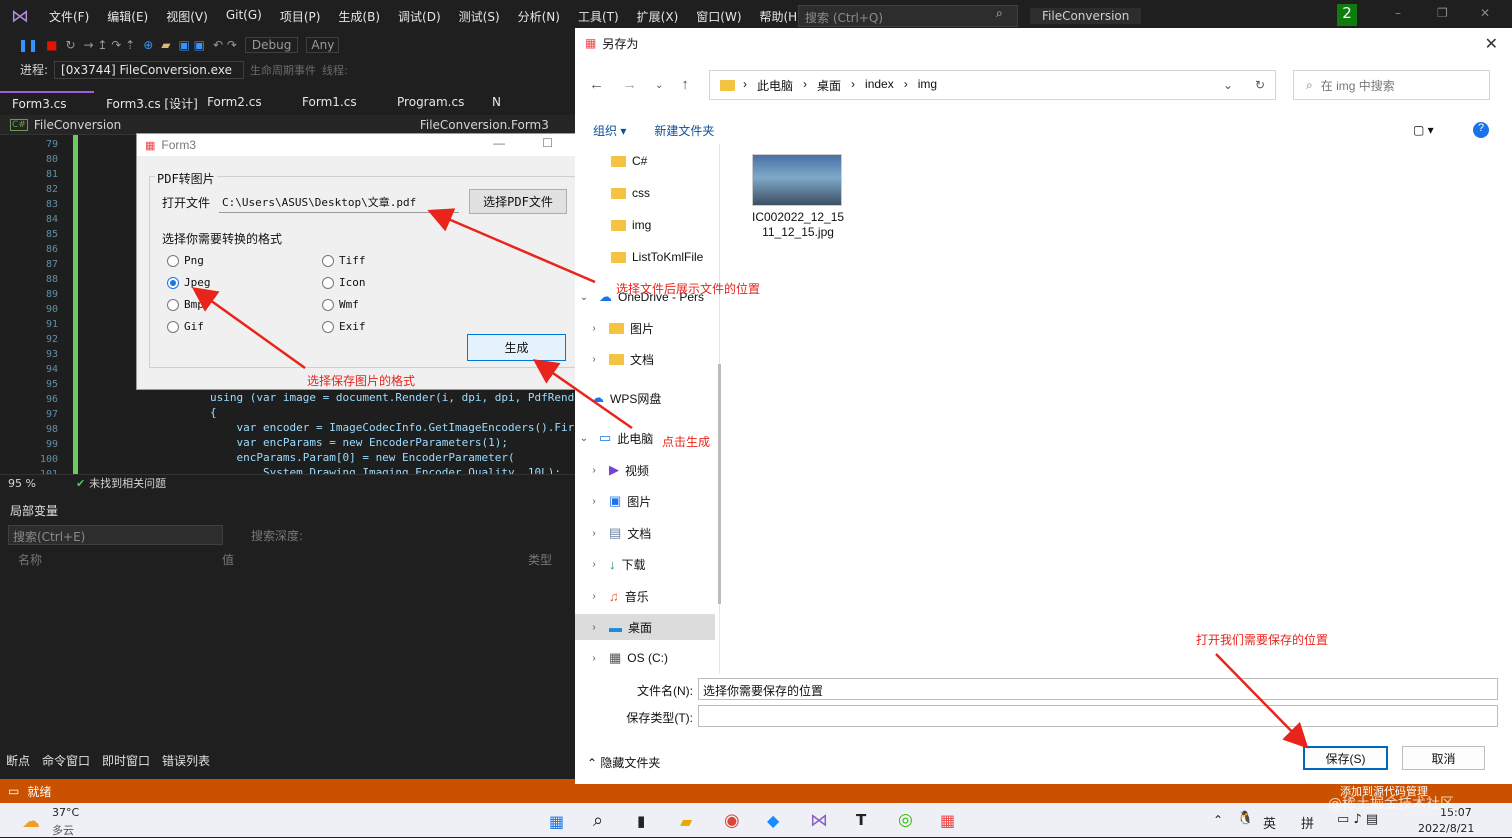 The image size is (1512, 838). Describe the element at coordinates (582, 394) in the screenshot. I see `arrow-generate` at that location.